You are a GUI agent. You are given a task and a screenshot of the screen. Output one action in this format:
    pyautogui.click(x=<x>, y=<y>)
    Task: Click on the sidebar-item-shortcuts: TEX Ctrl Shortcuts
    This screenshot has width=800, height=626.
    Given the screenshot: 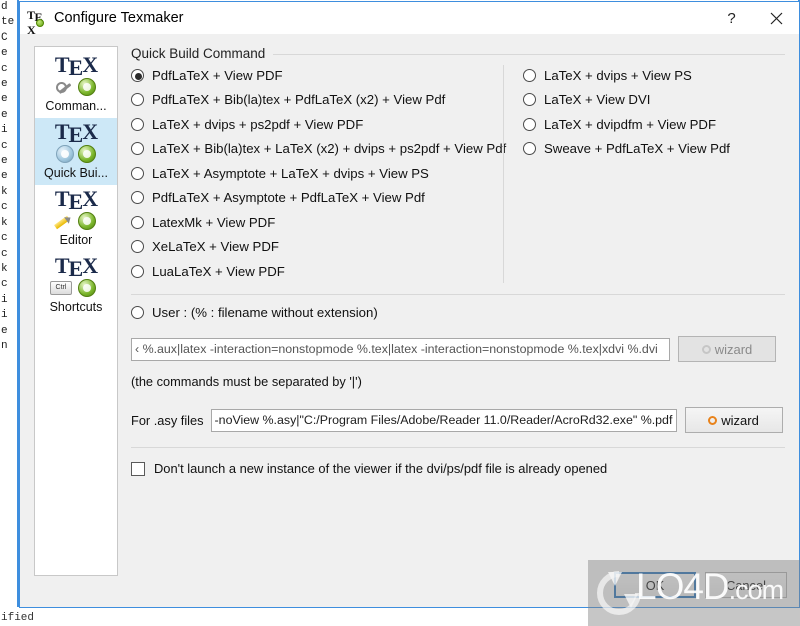 What is the action you would take?
    pyautogui.click(x=76, y=285)
    